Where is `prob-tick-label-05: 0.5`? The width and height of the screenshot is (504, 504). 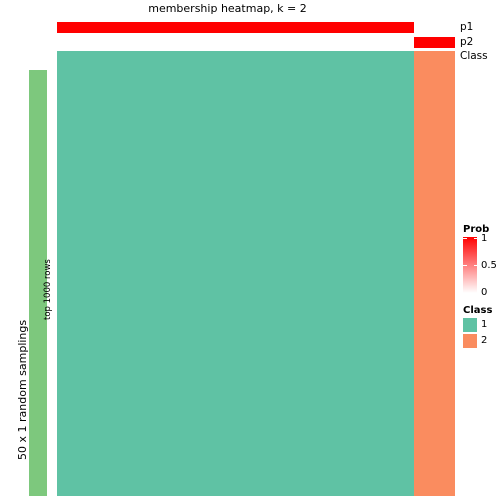
prob-tick-label-05: 0.5 is located at coordinates (489, 265).